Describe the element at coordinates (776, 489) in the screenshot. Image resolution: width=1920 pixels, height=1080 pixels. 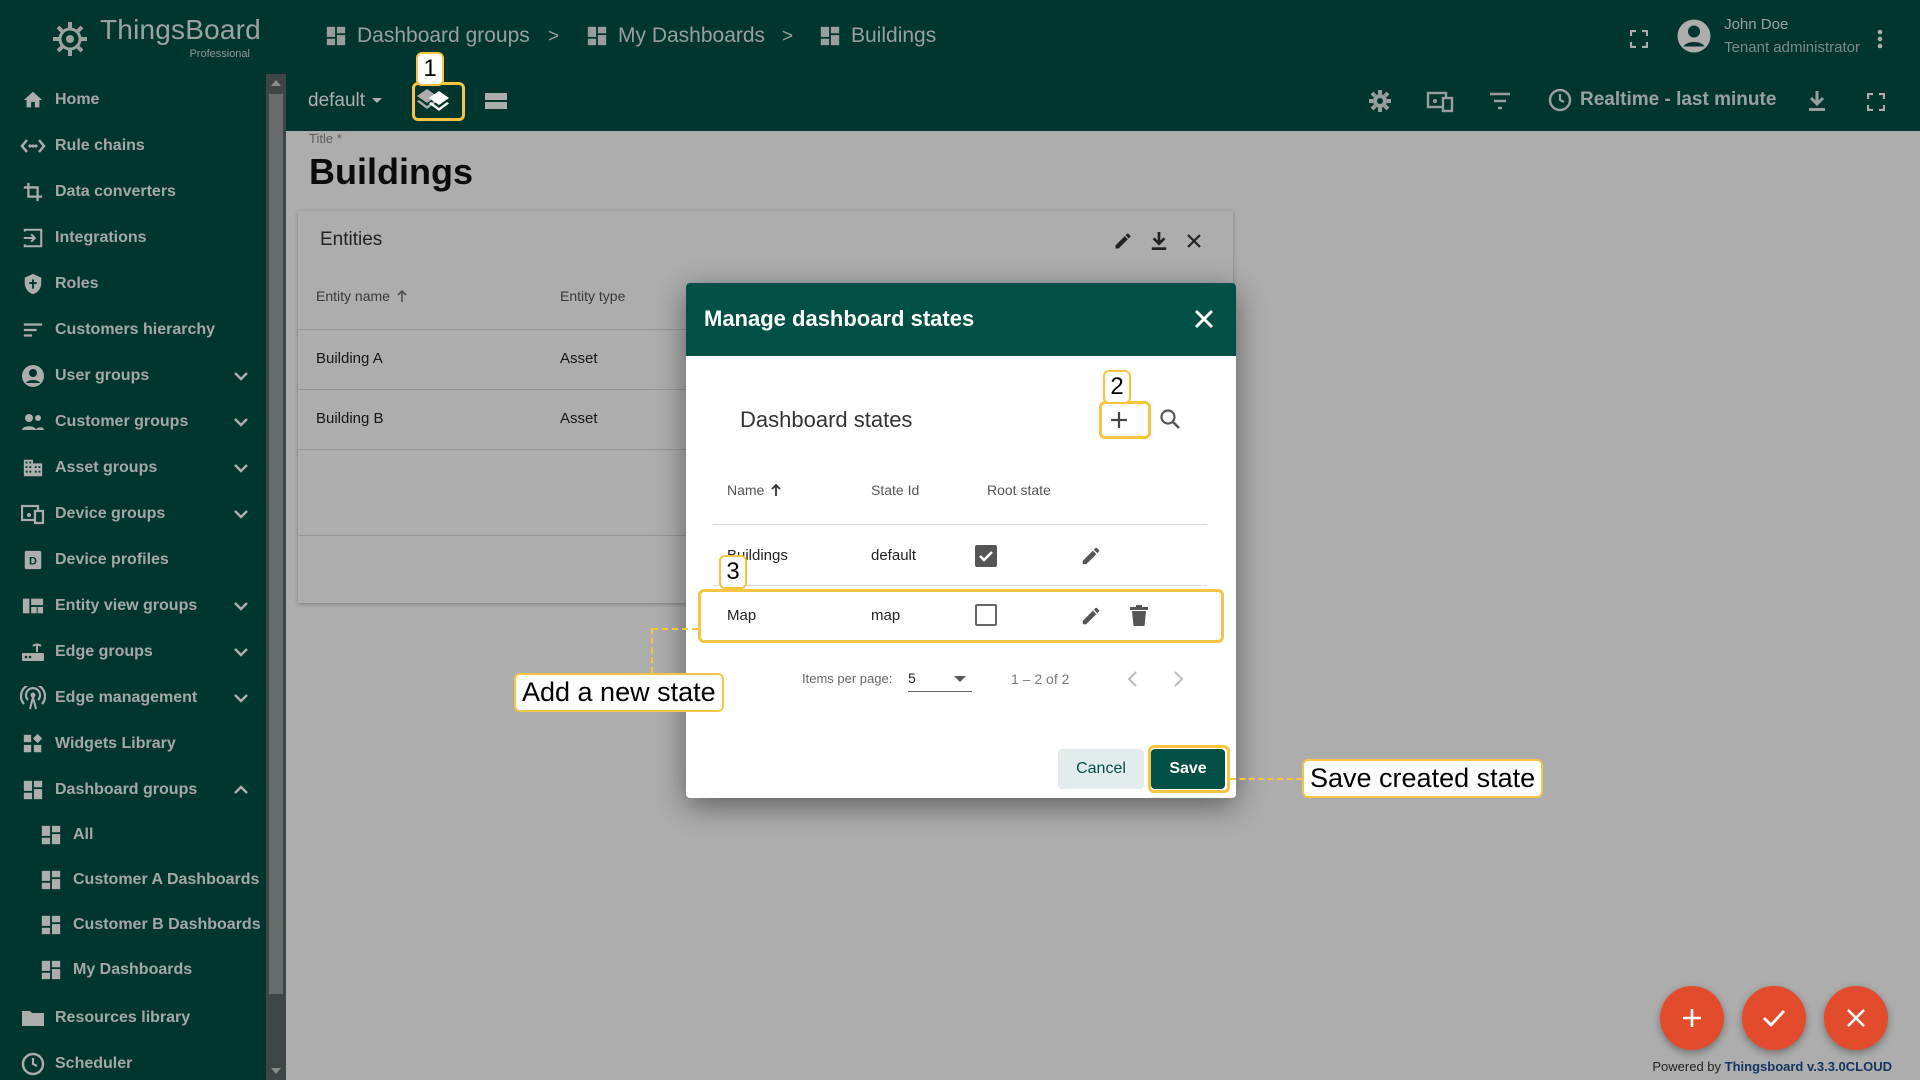
I see `arrow-up-icon` at that location.